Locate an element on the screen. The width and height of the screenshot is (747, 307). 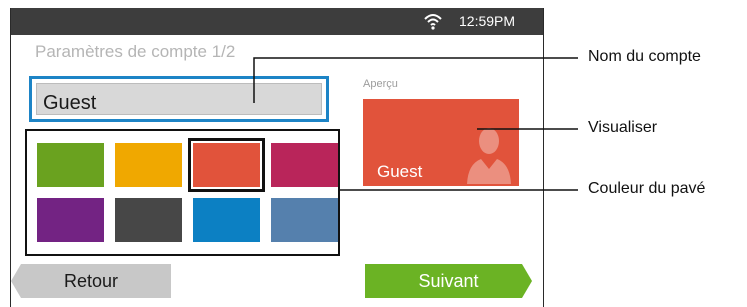
user-silhouette-icon is located at coordinates (489, 156).